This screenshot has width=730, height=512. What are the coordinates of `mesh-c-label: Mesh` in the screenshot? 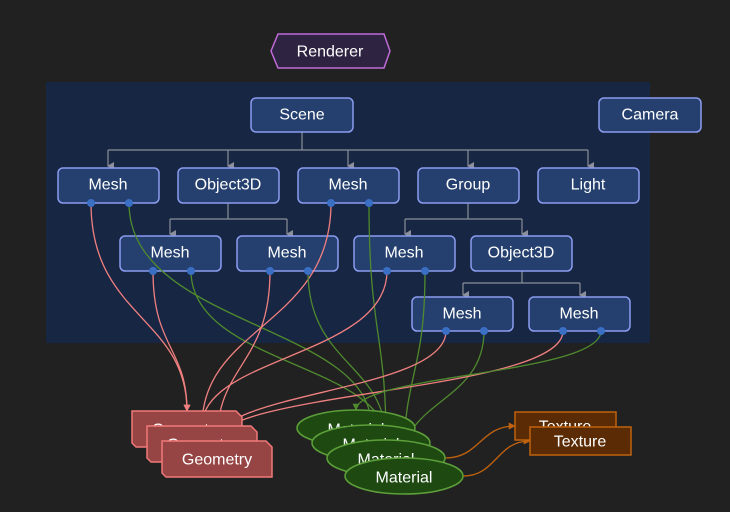 It's located at (169, 253).